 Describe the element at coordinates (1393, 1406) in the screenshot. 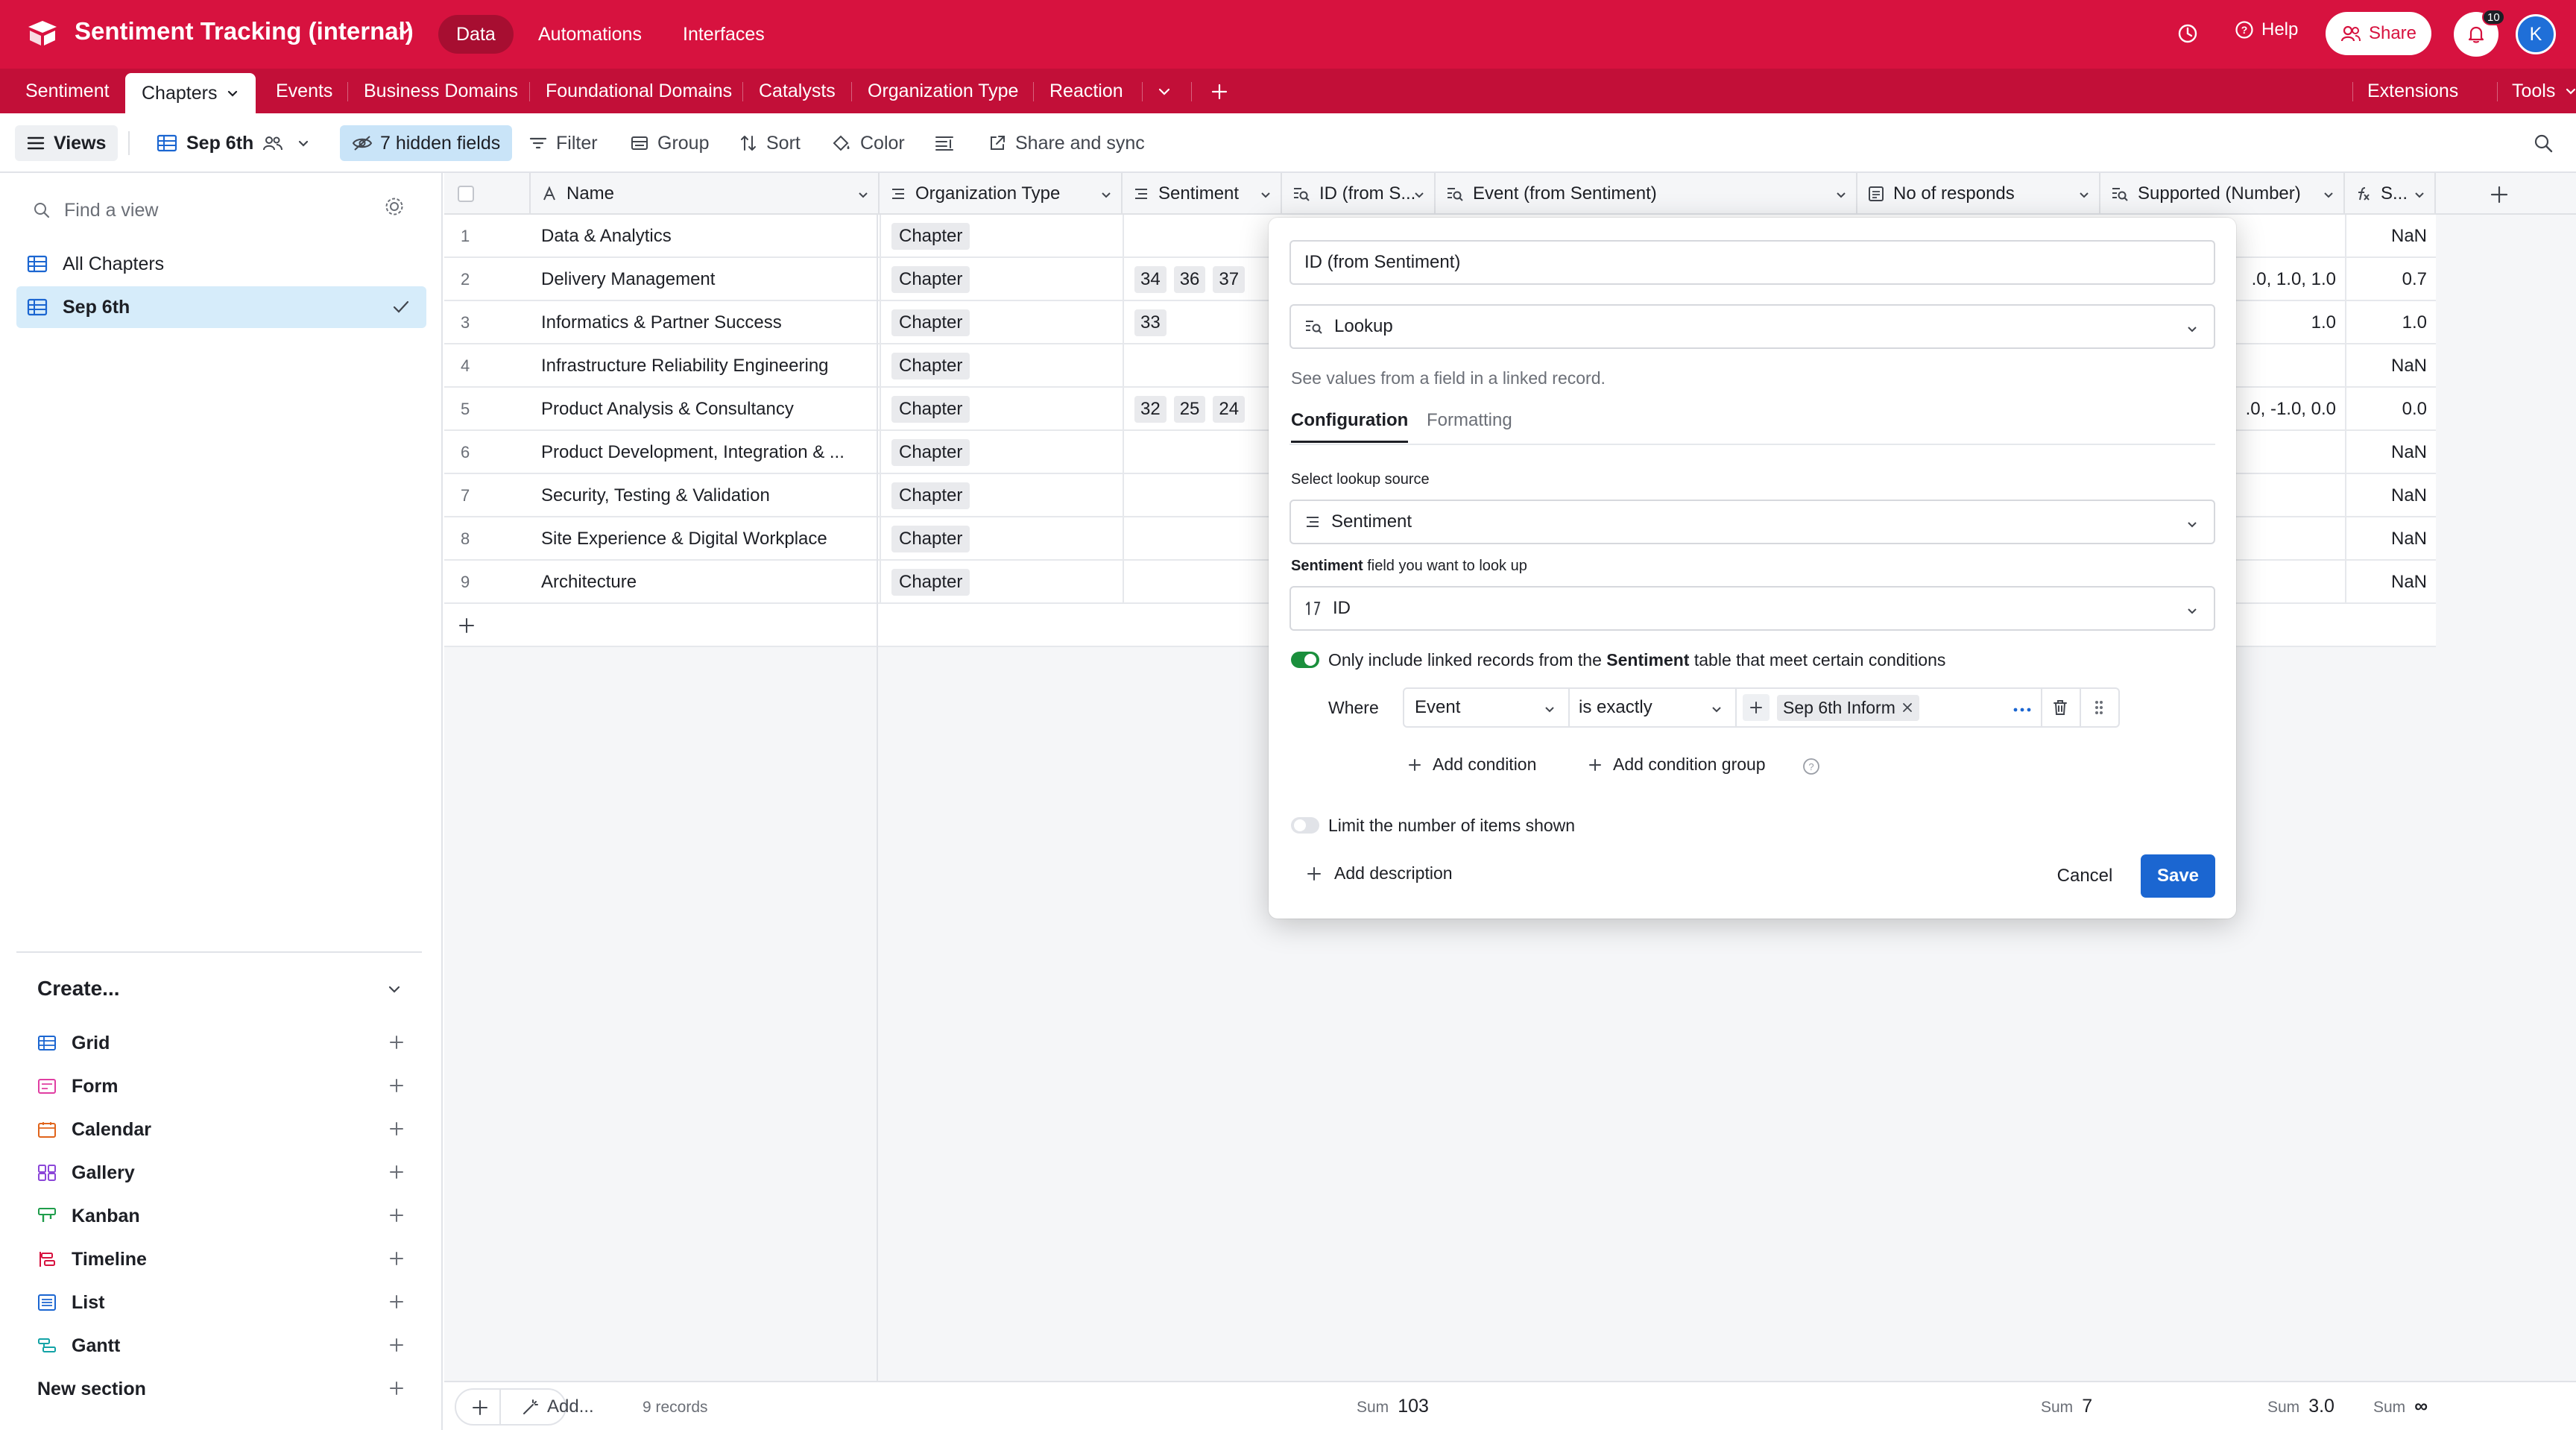

I see `sum-id-column: Sum 103` at that location.